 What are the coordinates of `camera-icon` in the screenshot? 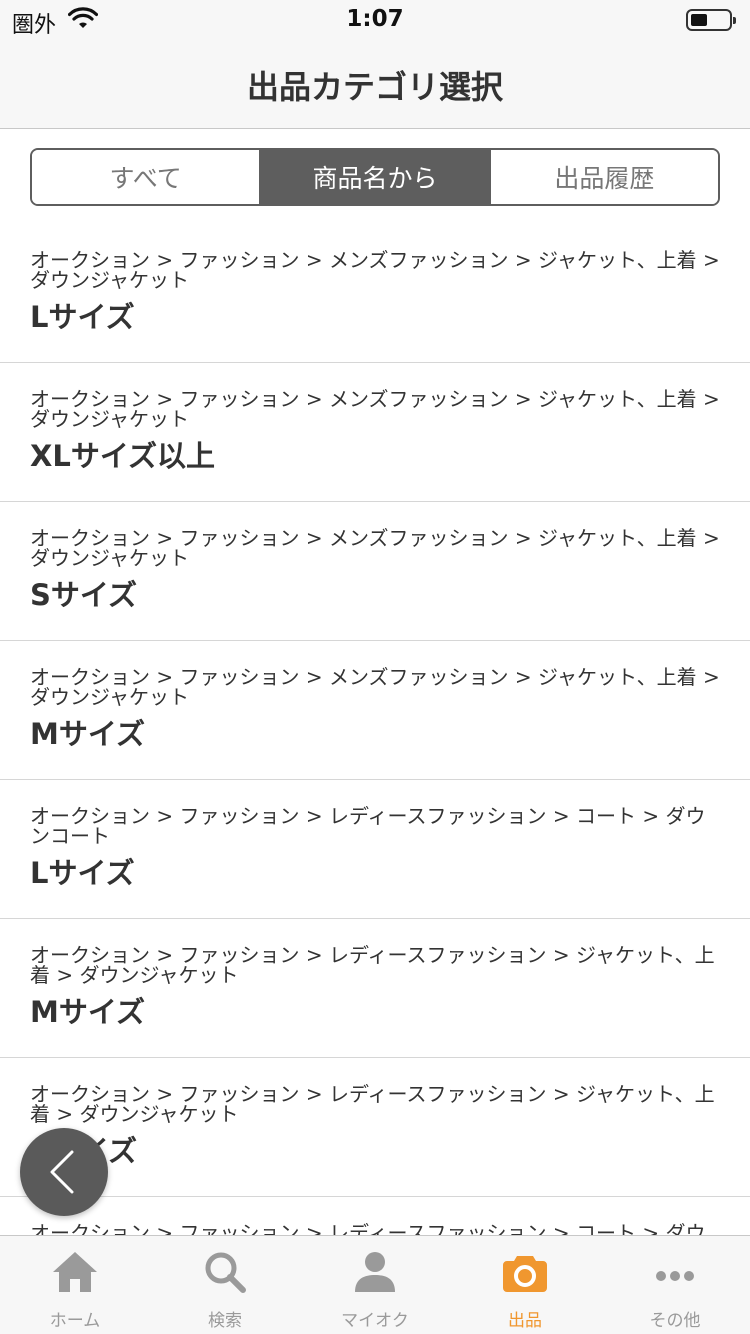 It's located at (525, 1274).